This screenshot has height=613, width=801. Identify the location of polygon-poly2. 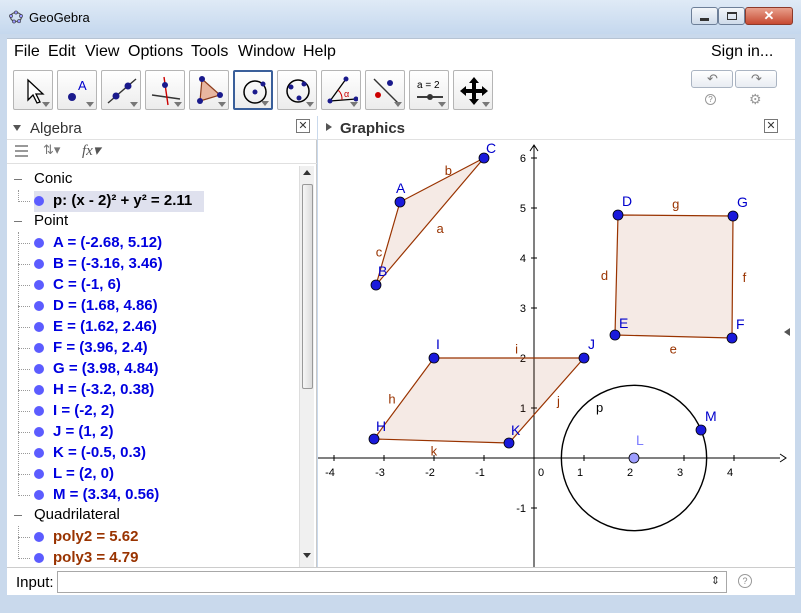
(674, 276).